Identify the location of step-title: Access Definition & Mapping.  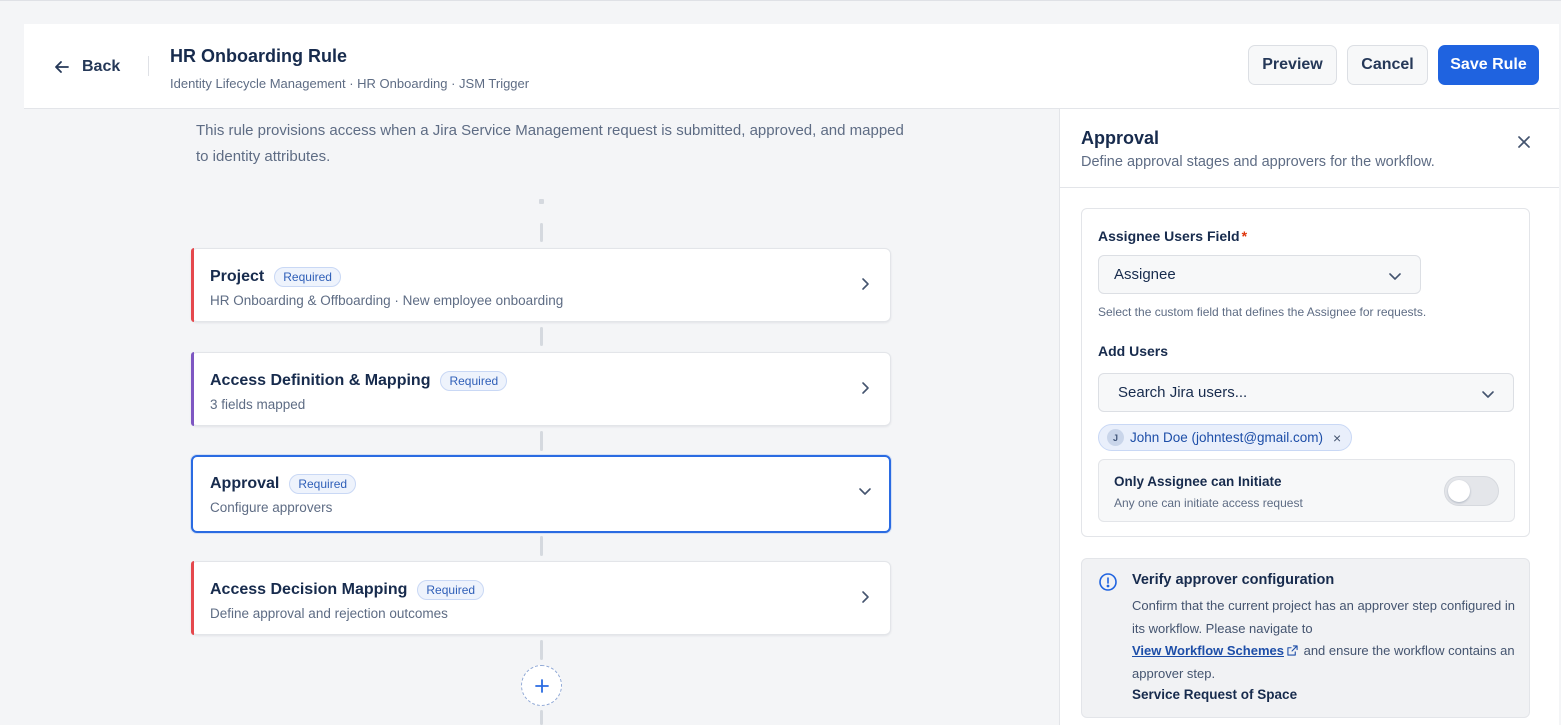
(320, 380).